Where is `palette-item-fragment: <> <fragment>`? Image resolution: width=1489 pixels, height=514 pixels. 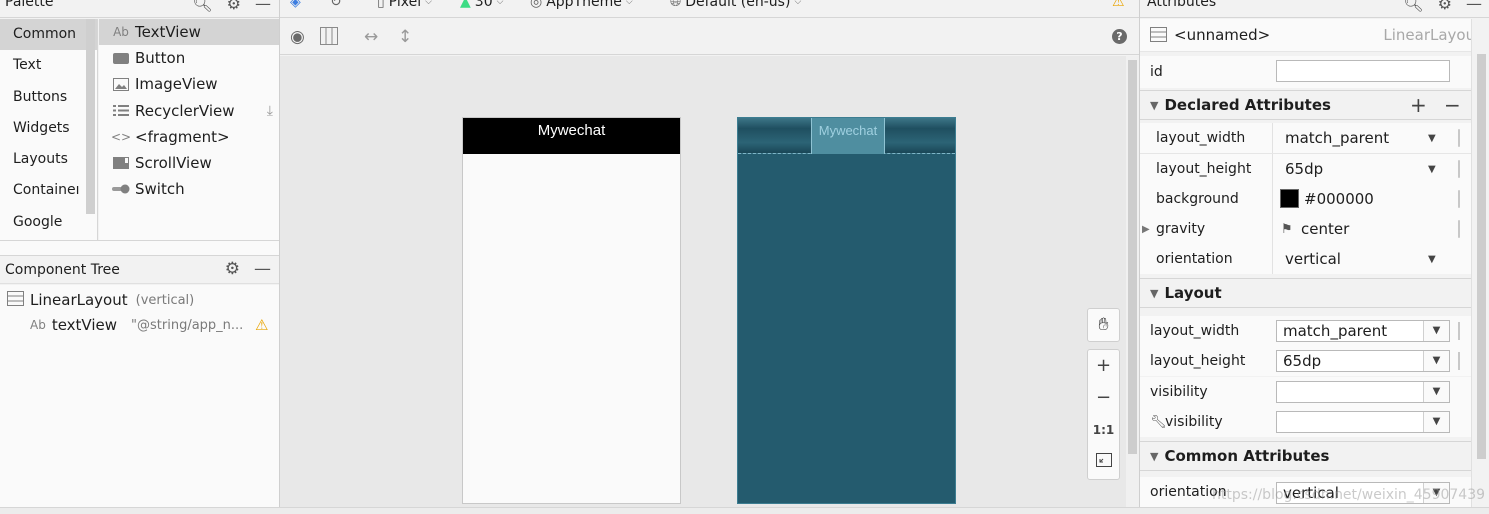
palette-item-fragment: <> <fragment> is located at coordinates (189, 137).